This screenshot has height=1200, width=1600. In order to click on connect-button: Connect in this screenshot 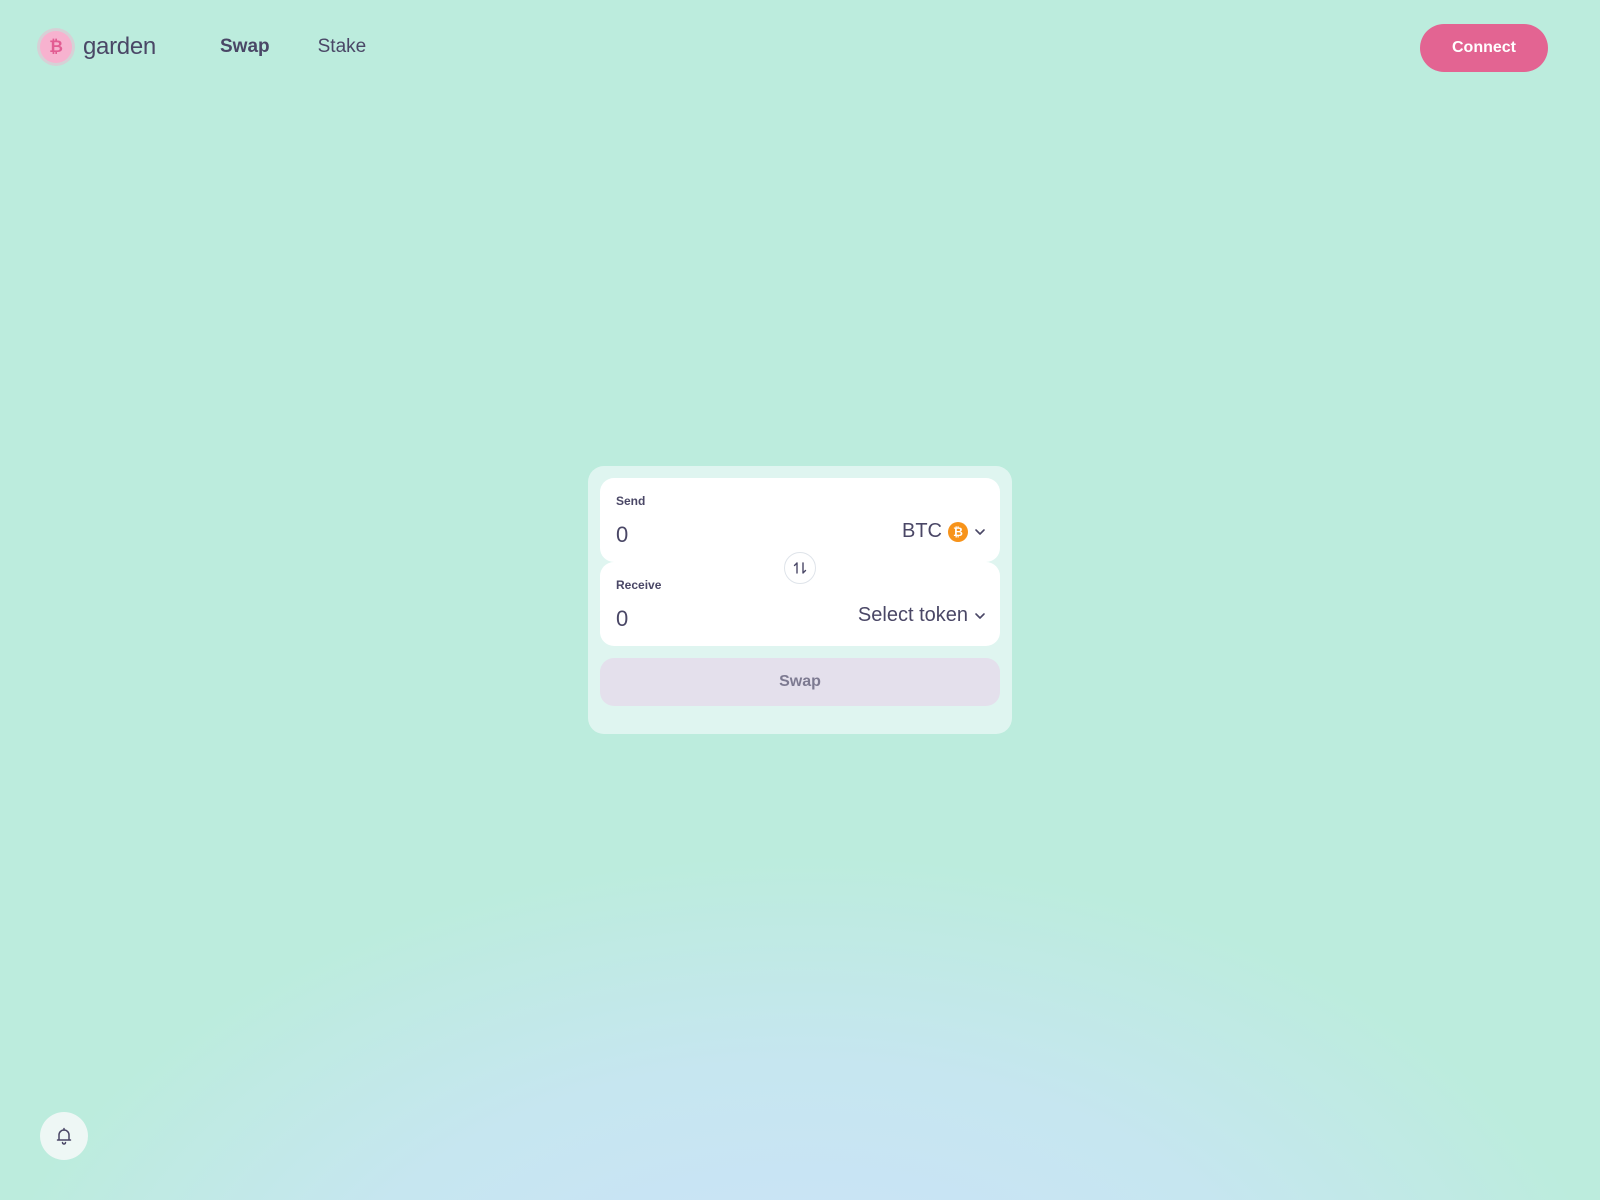, I will do `click(1484, 48)`.